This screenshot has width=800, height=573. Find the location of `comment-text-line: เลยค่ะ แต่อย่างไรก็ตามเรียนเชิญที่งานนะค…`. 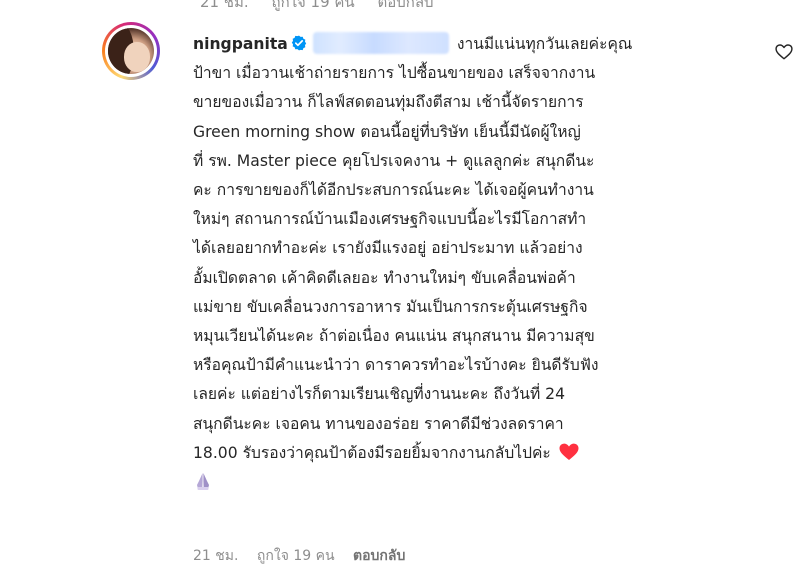

comment-text-line: เลยค่ะ แต่อย่างไรก็ตามเรียนเชิญที่งานนะค… is located at coordinates (379, 394).